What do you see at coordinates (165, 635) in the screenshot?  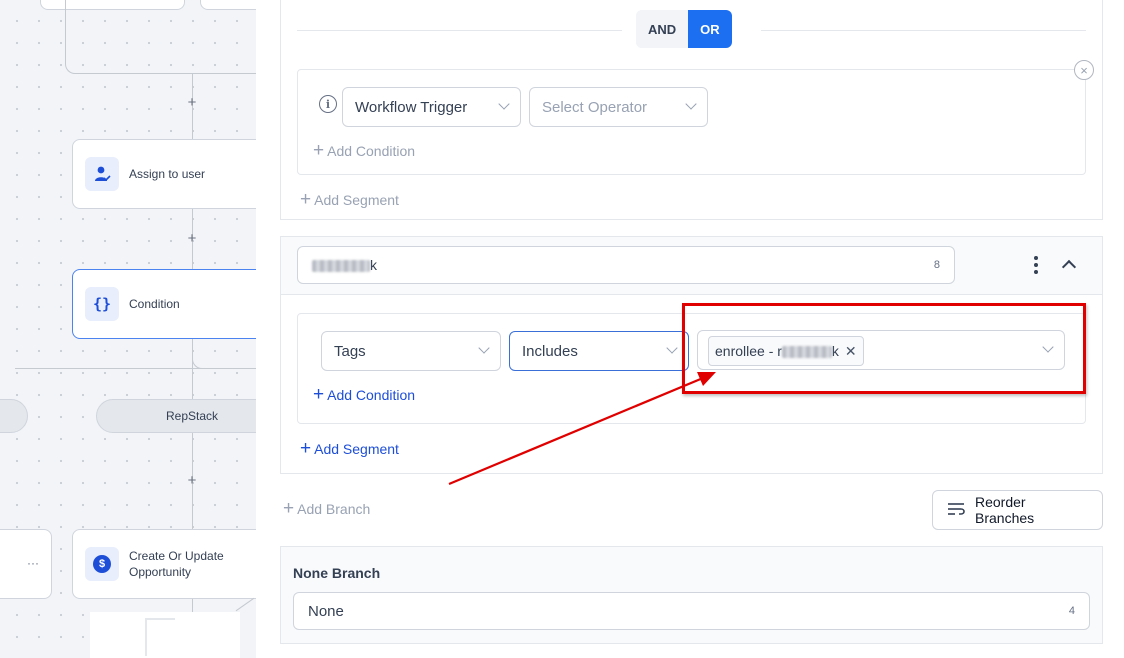 I see `mini-preview` at bounding box center [165, 635].